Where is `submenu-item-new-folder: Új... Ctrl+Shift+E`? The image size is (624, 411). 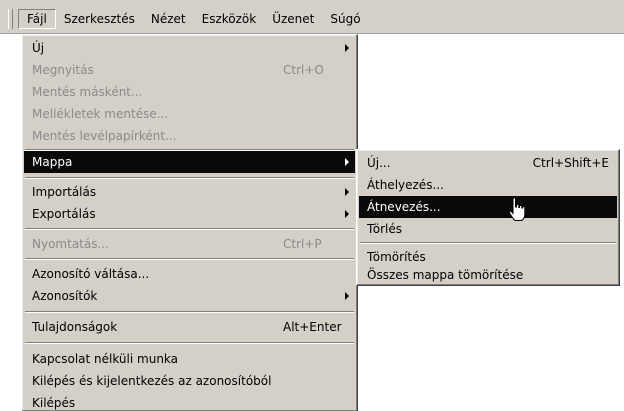 submenu-item-new-folder: Új... Ctrl+Shift+E is located at coordinates (488, 163).